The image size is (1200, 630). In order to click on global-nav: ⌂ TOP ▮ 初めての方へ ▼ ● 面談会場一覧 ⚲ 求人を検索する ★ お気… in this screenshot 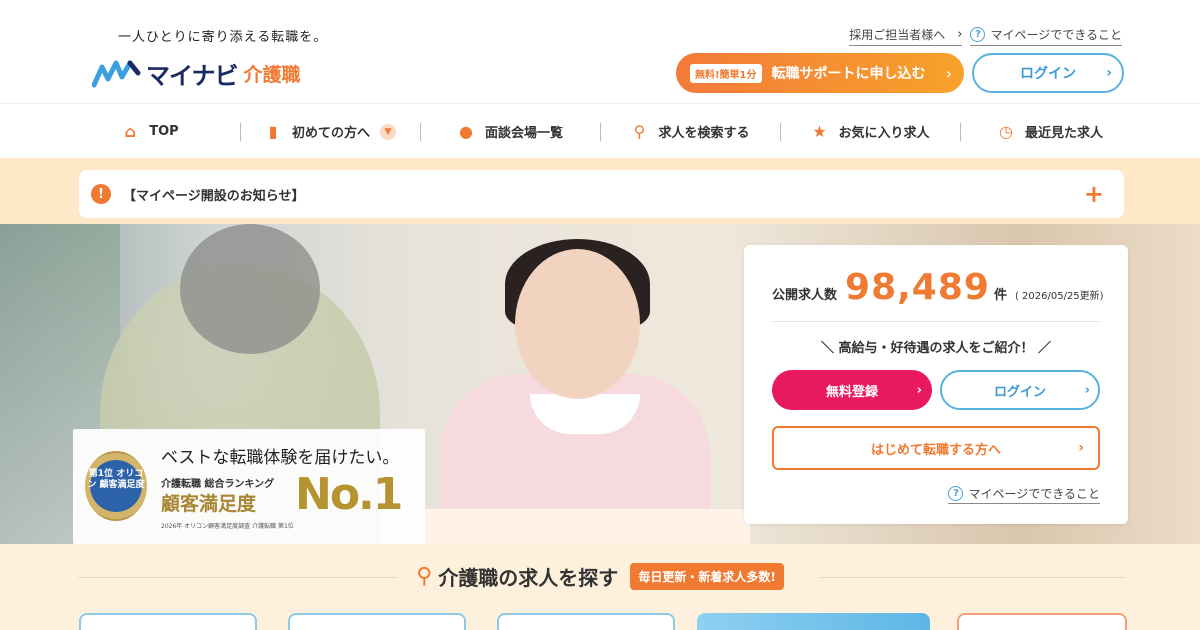, I will do `click(600, 131)`.